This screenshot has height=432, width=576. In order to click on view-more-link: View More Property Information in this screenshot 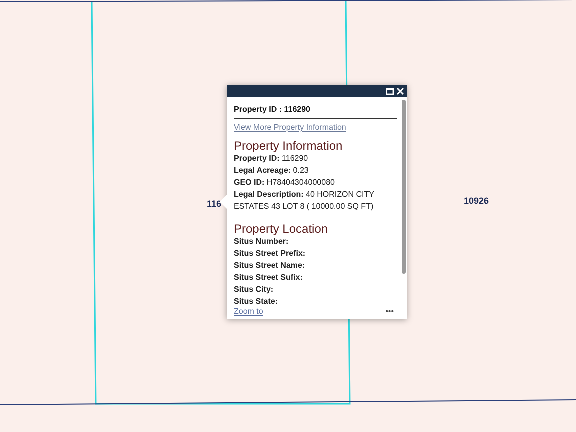, I will do `click(315, 128)`.